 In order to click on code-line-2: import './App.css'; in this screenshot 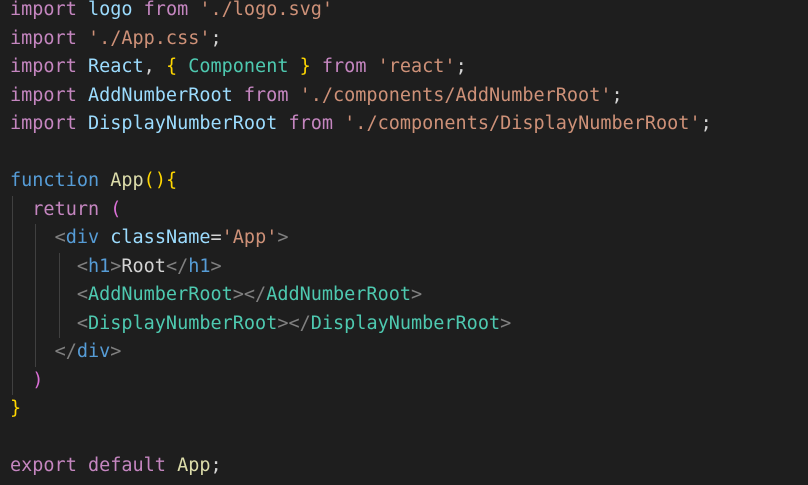, I will do `click(404, 39)`.